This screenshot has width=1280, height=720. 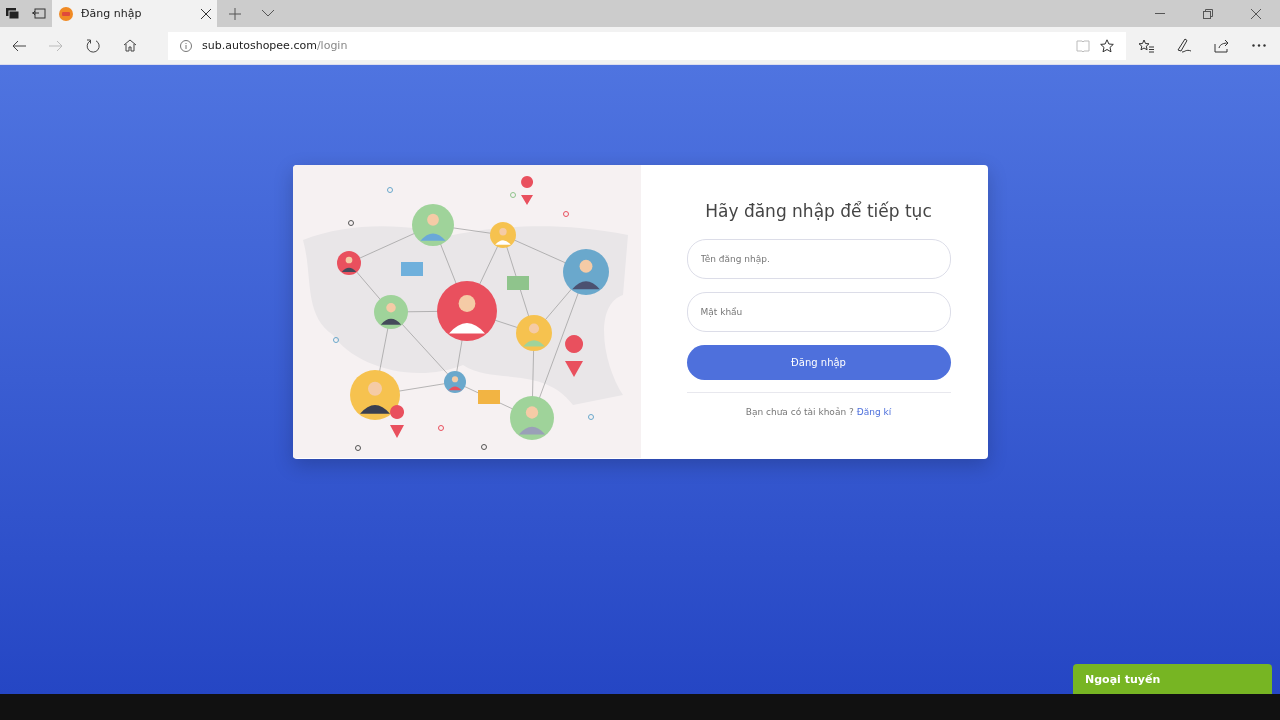 I want to click on input-field: Tên đăng nhập., so click(x=818, y=259).